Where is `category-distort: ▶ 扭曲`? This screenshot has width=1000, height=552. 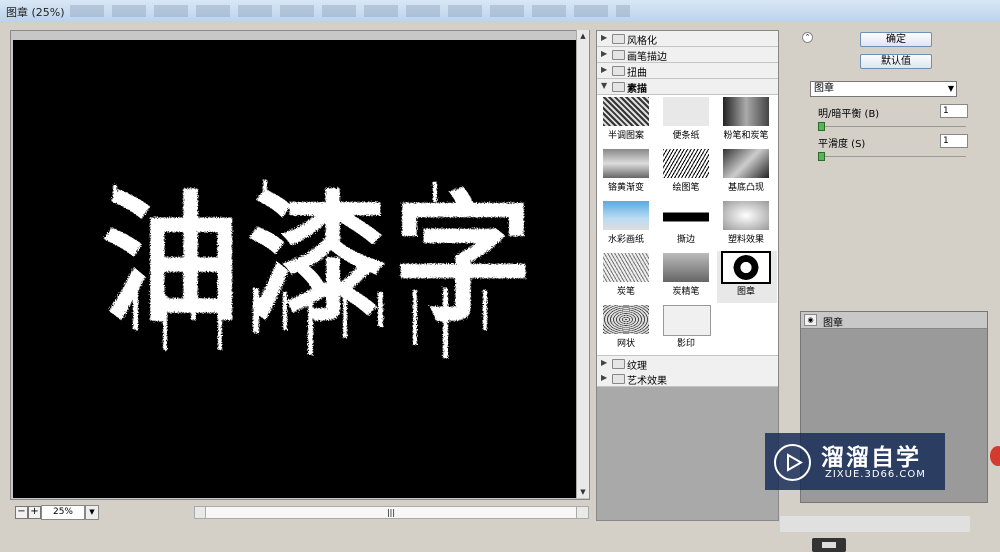
category-distort: ▶ 扭曲 is located at coordinates (687, 71).